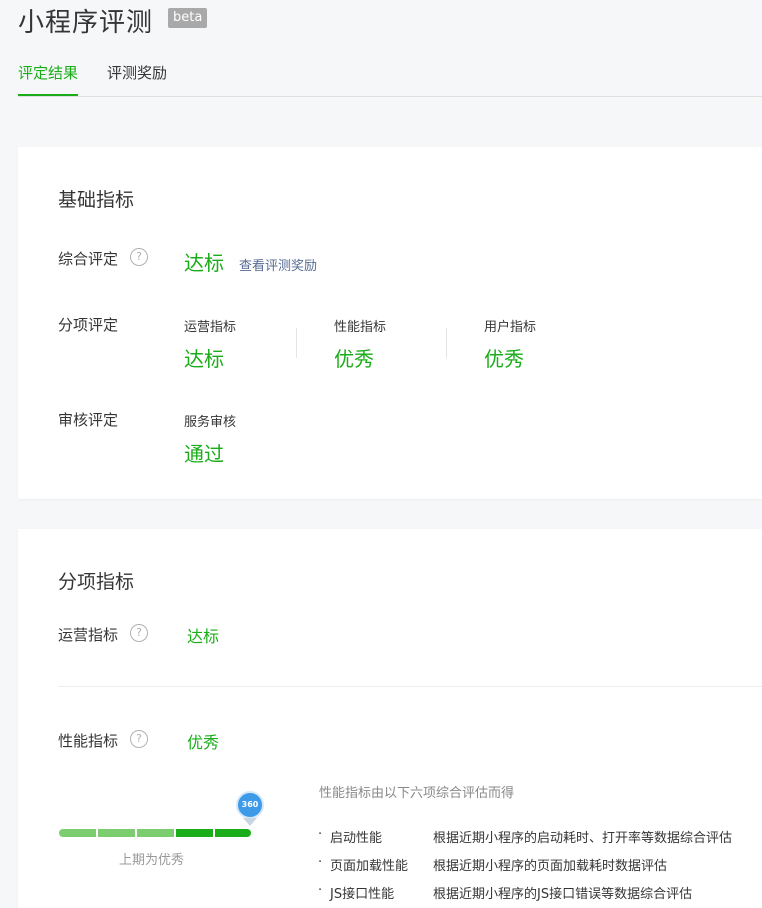 This screenshot has height=908, width=762. What do you see at coordinates (88, 325) in the screenshot?
I see `sub-rating-label: 分项评定` at bounding box center [88, 325].